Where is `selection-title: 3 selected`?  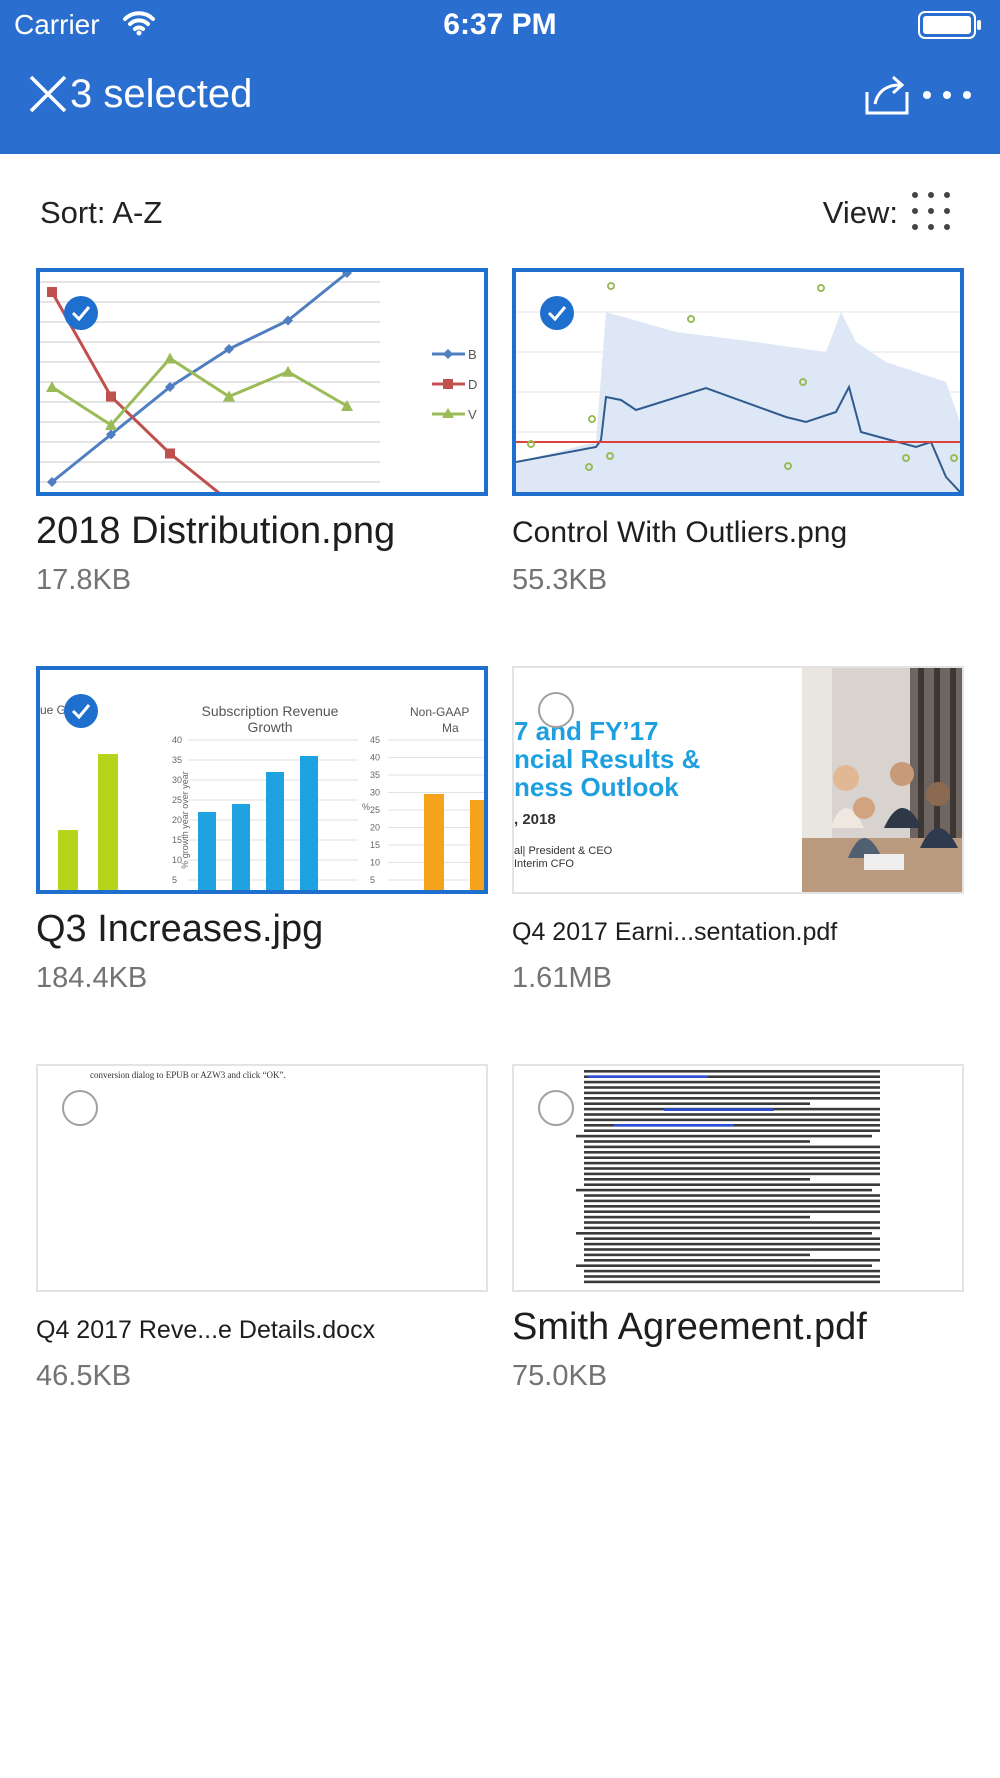
selection-title: 3 selected is located at coordinates (161, 94).